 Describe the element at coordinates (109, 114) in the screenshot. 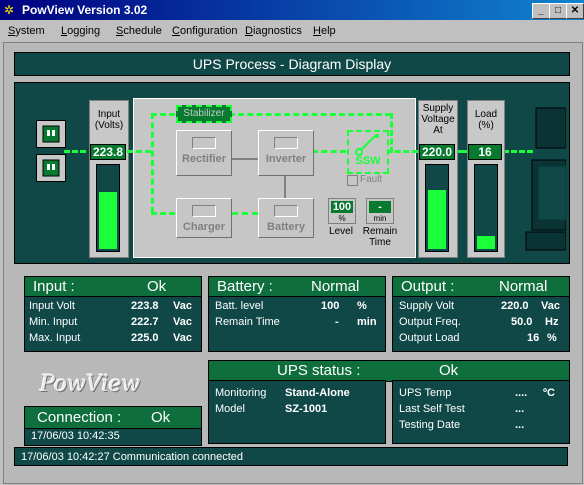

I see `input-label: Input` at that location.